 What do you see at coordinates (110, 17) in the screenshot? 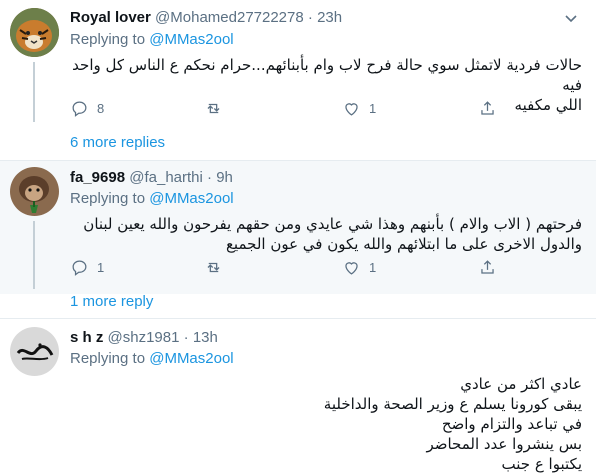
I see `display-name: Royal lover` at bounding box center [110, 17].